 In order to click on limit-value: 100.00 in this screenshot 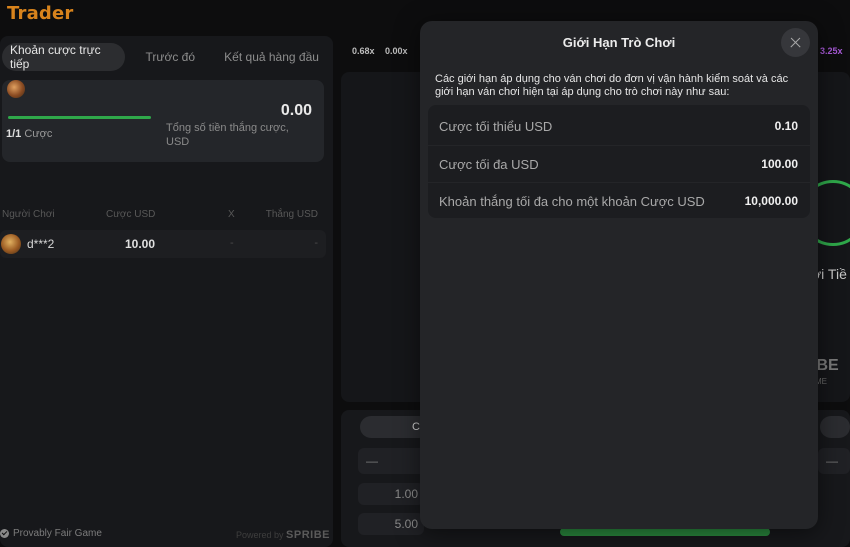, I will do `click(779, 164)`.